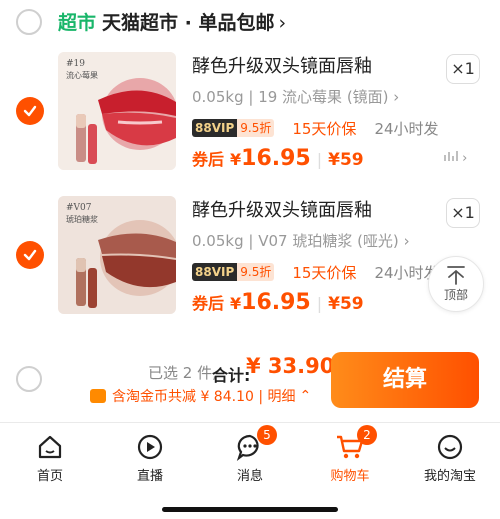  What do you see at coordinates (405, 380) in the screenshot?
I see `checkout-button: 结算` at bounding box center [405, 380].